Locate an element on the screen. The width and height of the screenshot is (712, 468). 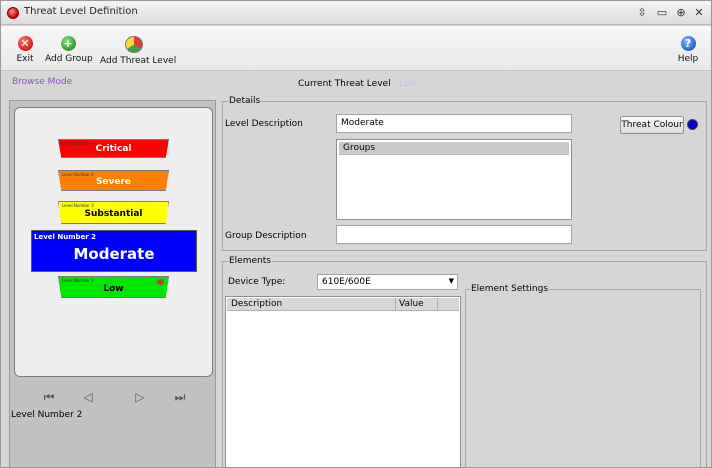
elements-title: Elements is located at coordinates (250, 261).